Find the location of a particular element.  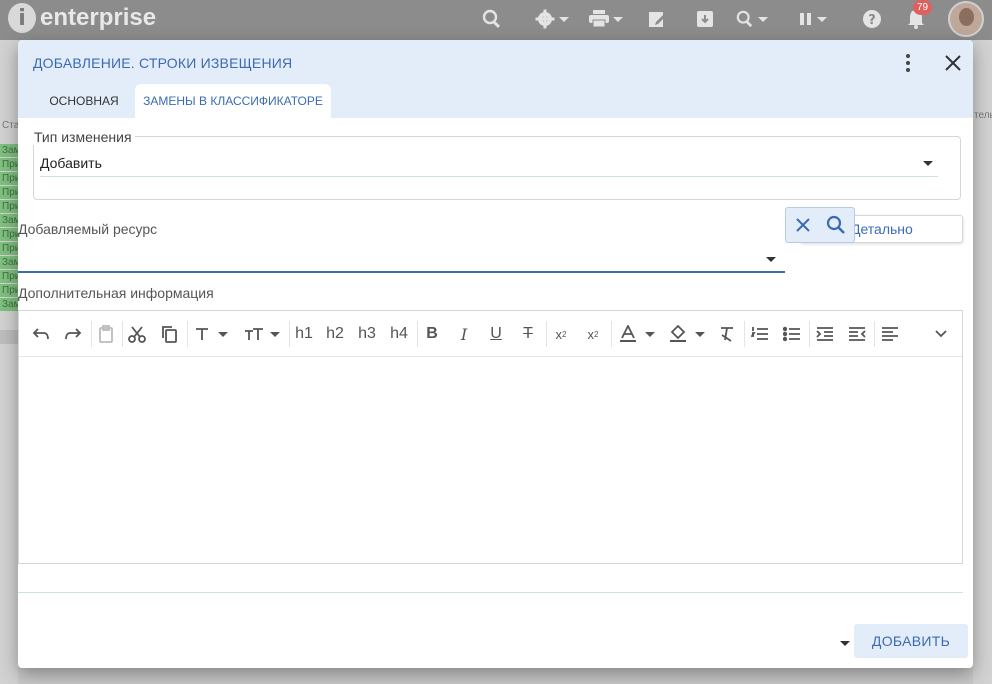

advanced-search-button is located at coordinates (752, 19).